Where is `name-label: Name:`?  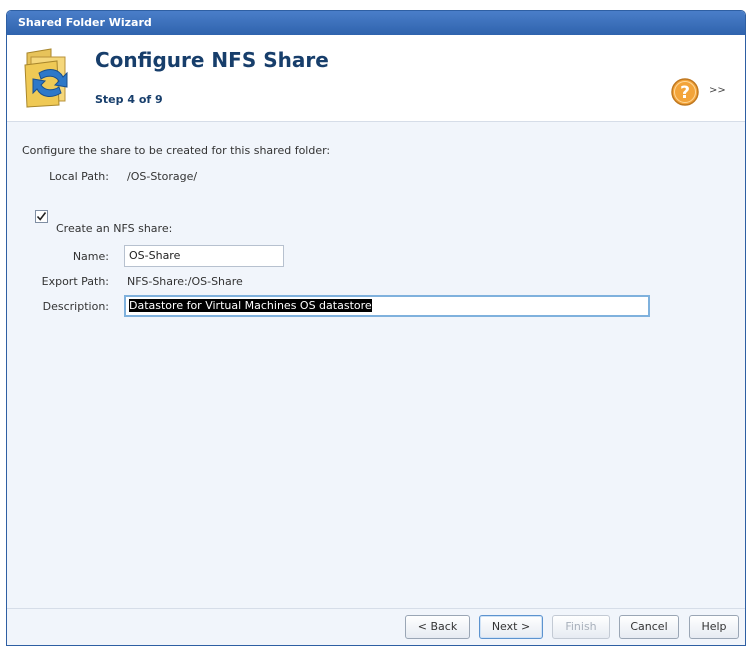 name-label: Name: is located at coordinates (90, 256).